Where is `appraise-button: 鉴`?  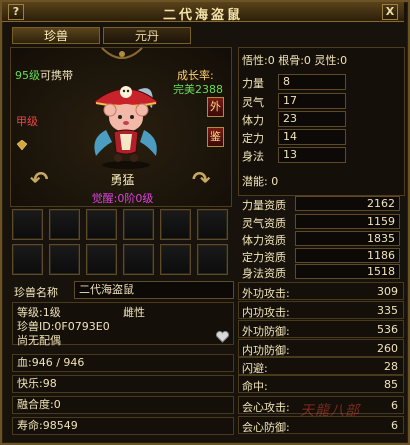
appraise-button: 鉴 is located at coordinates (215, 137).